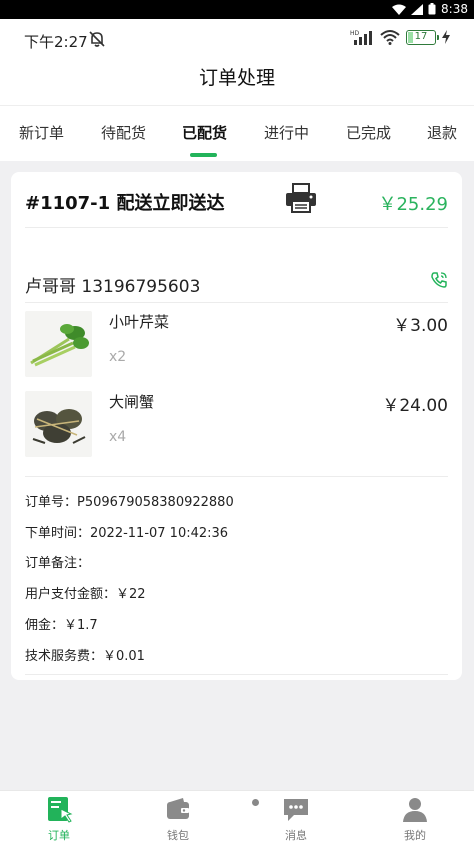 The height and width of the screenshot is (844, 474). What do you see at coordinates (368, 132) in the screenshot?
I see `tab-completed: 已完成` at bounding box center [368, 132].